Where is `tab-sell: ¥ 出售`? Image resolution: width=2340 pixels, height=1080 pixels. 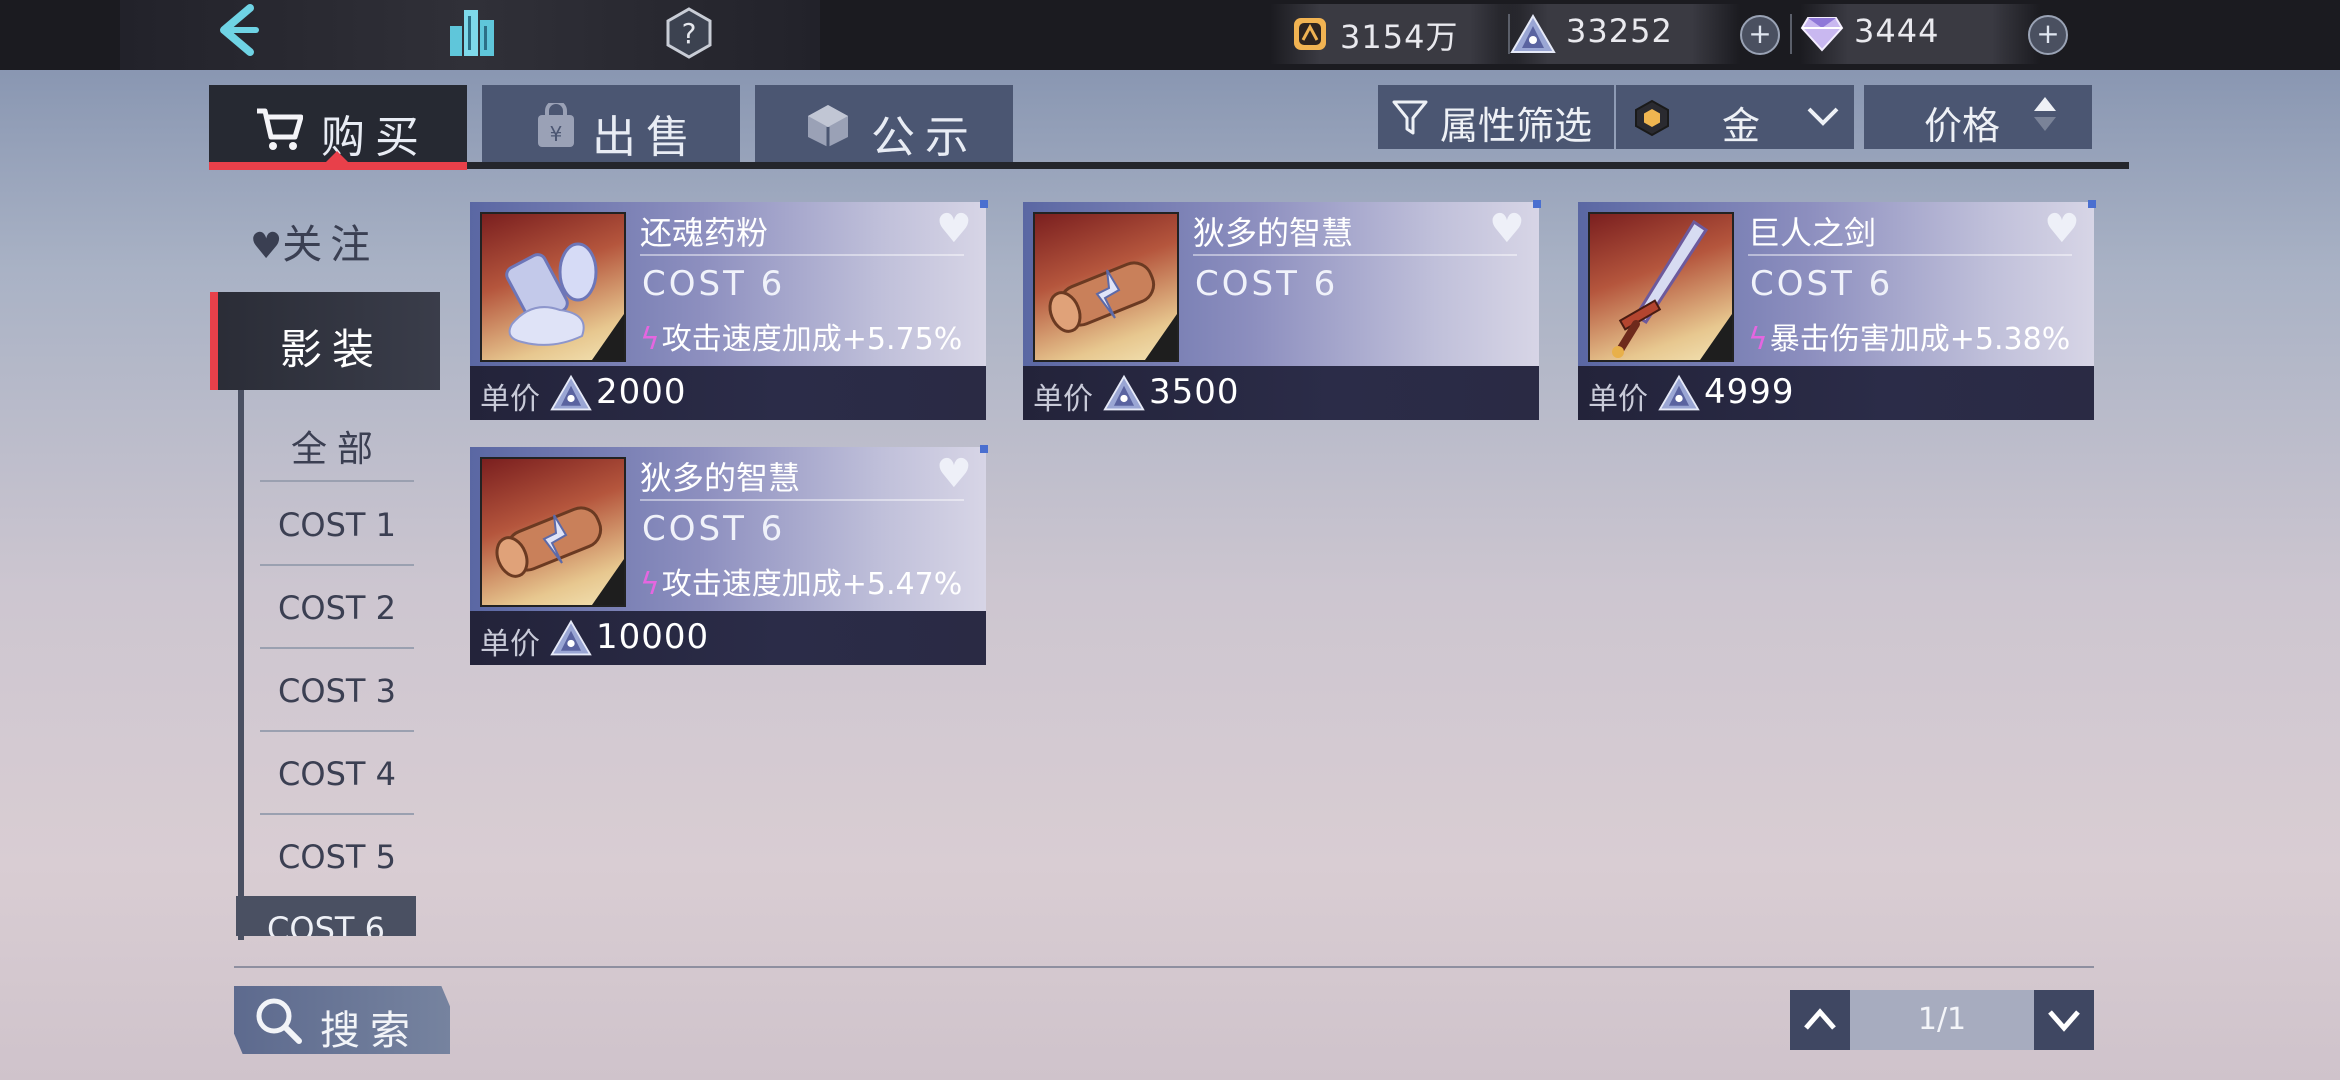
tab-sell: ¥ 出售 is located at coordinates (611, 125).